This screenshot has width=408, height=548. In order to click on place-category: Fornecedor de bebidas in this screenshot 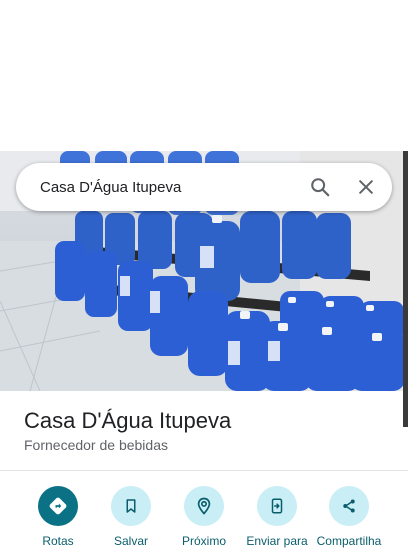, I will do `click(96, 445)`.